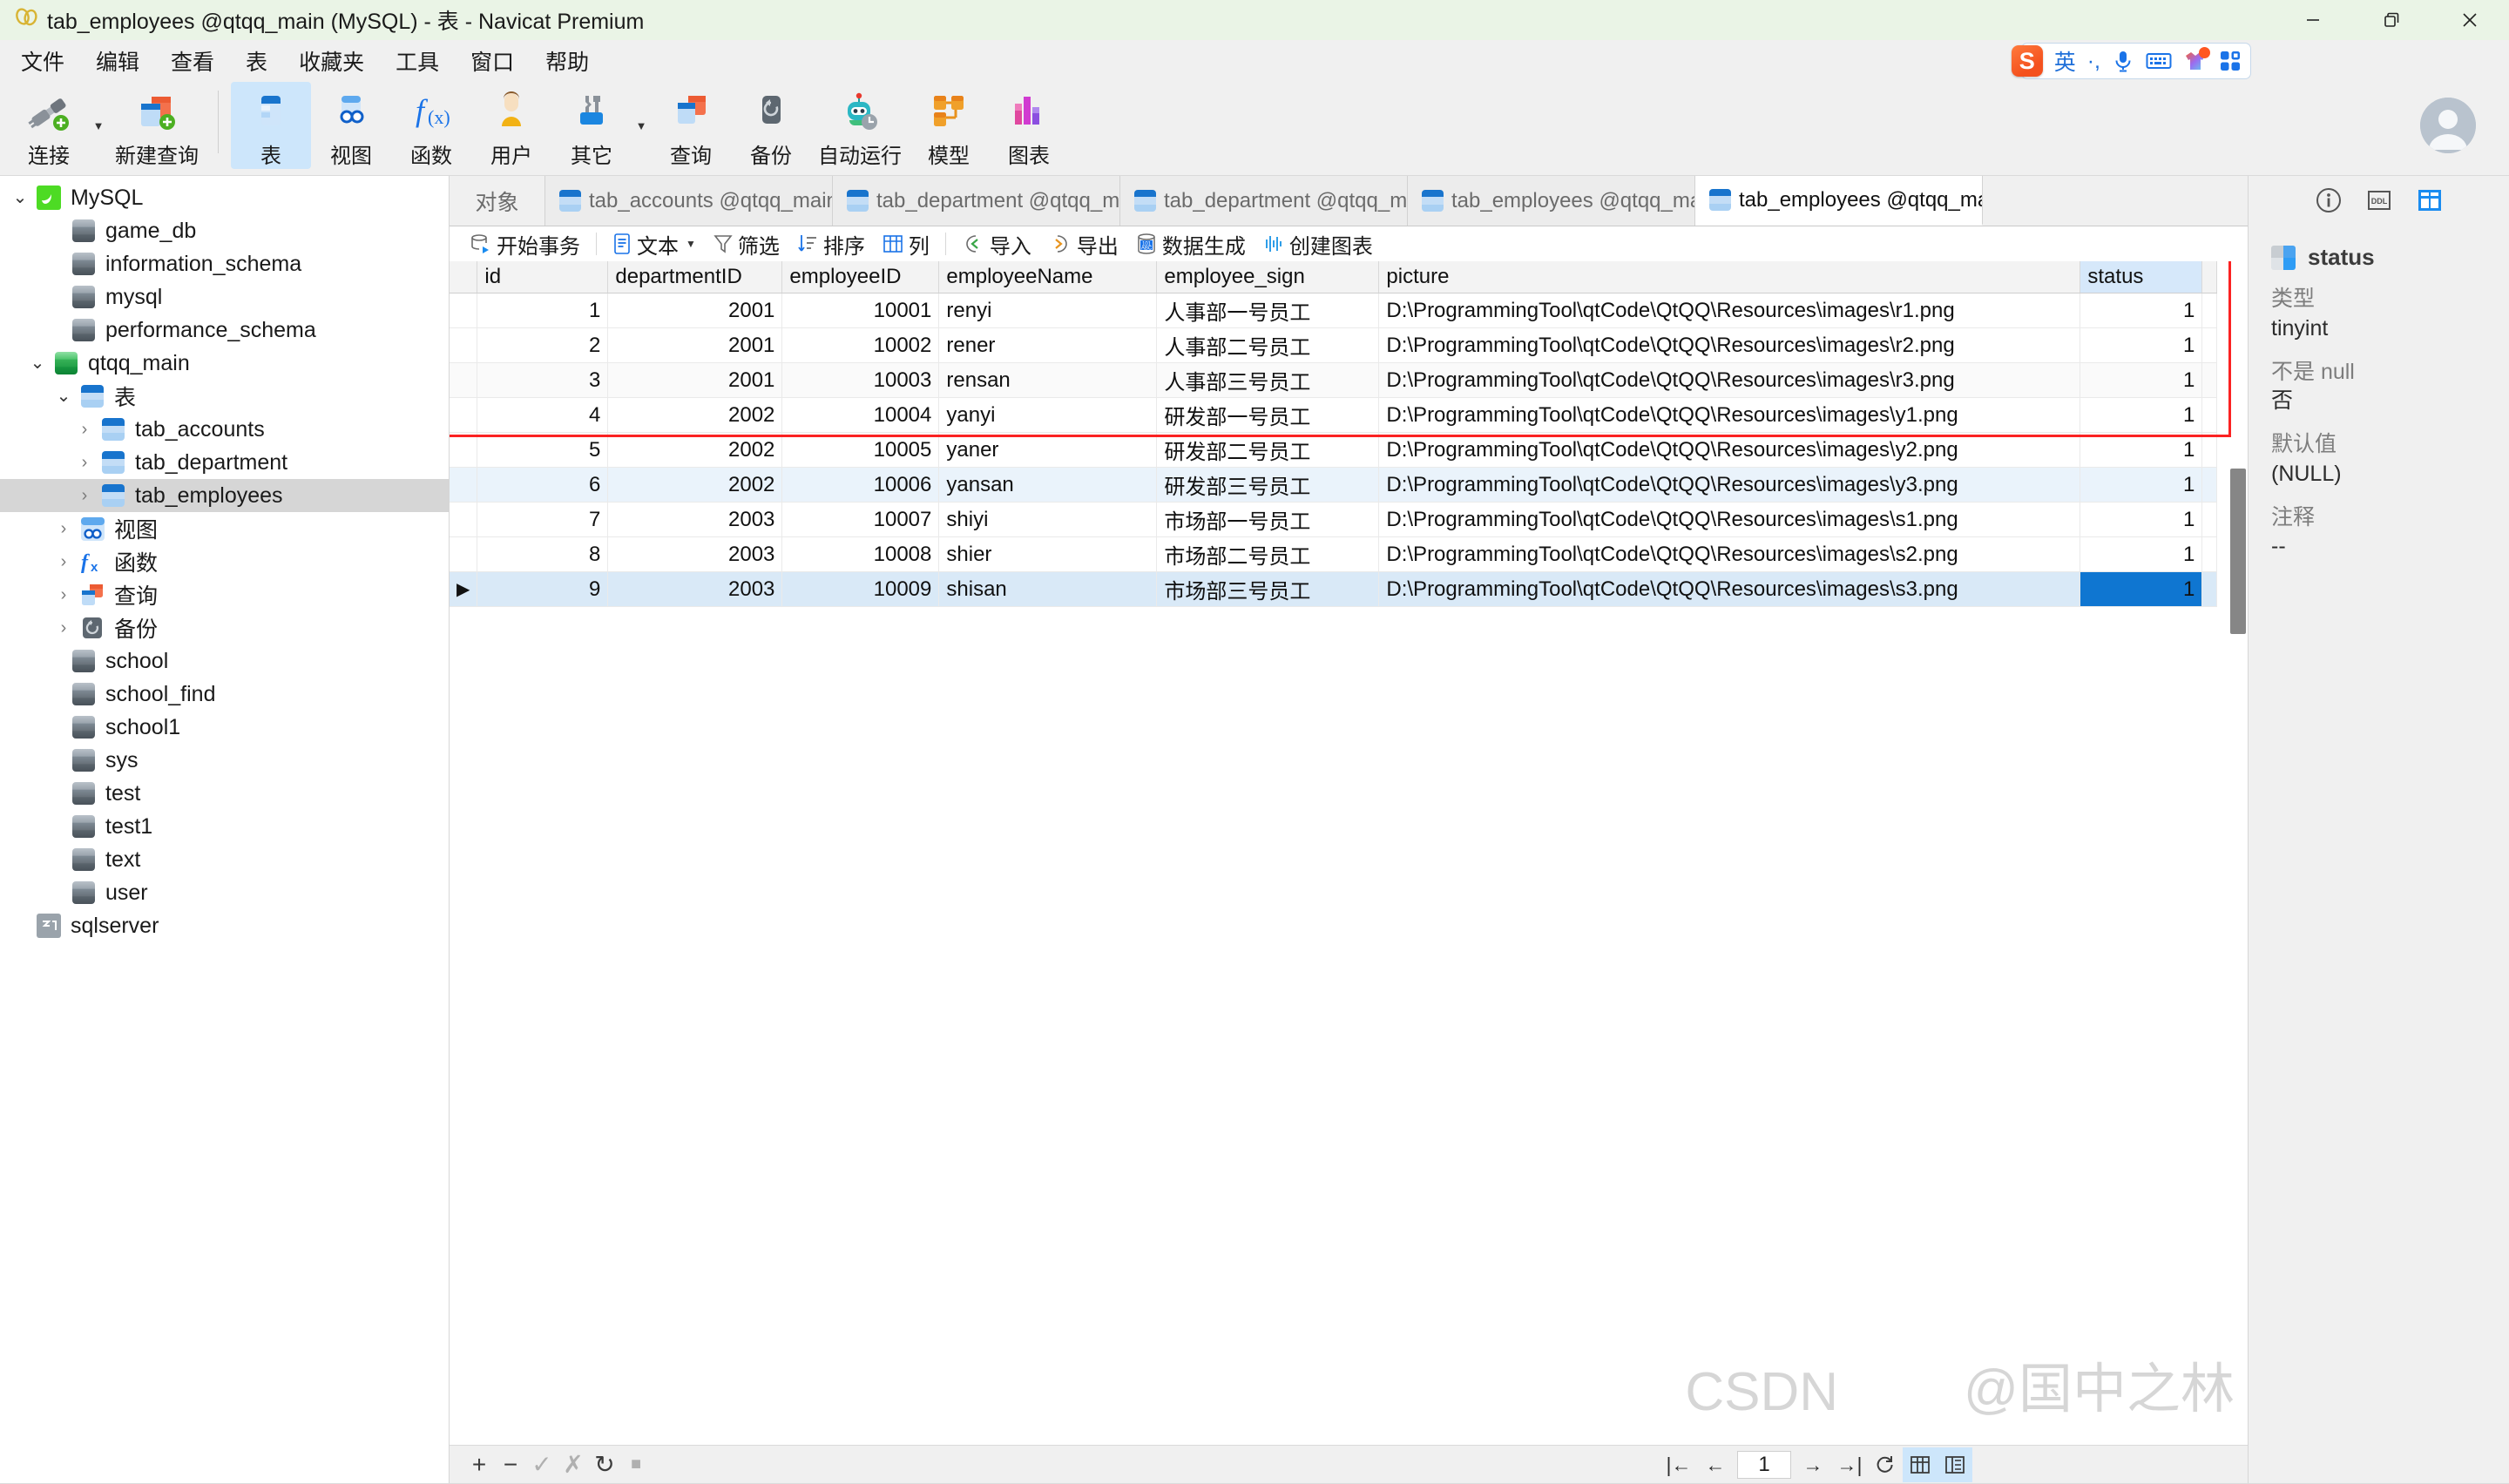  I want to click on microphone-icon, so click(2123, 61).